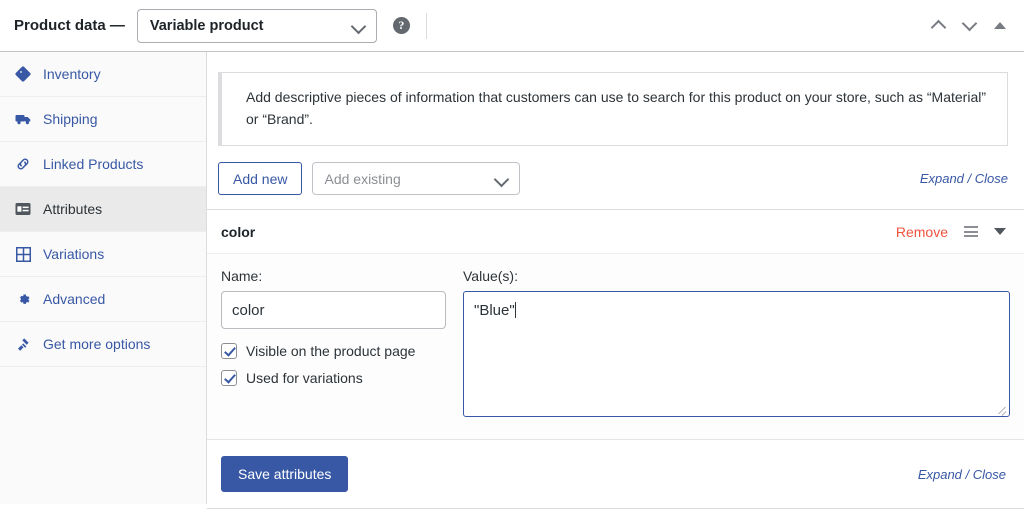 The height and width of the screenshot is (509, 1024). I want to click on visible-on-product-page-label: Visible on the product page, so click(331, 351).